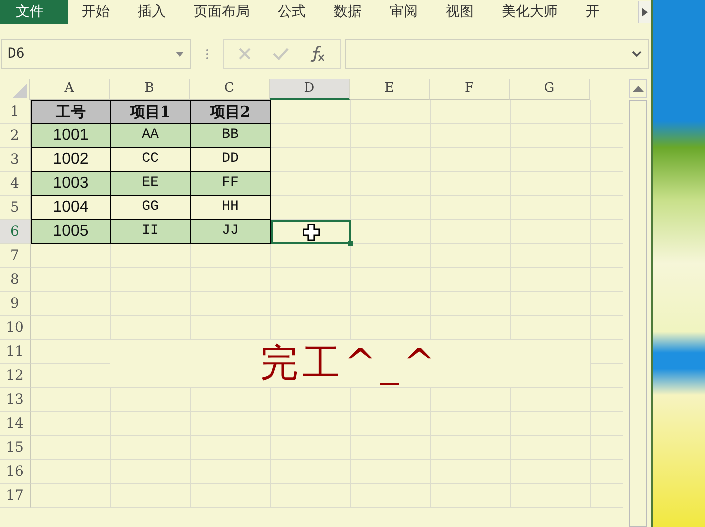 This screenshot has height=527, width=705. Describe the element at coordinates (152, 12) in the screenshot. I see `ribbon-tab: 插入` at that location.